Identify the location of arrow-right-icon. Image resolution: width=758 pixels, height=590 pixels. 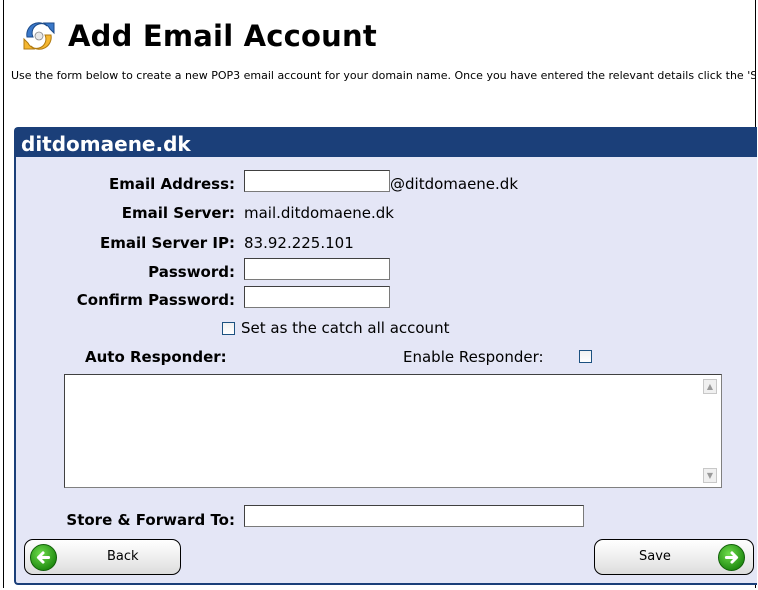
(731, 557).